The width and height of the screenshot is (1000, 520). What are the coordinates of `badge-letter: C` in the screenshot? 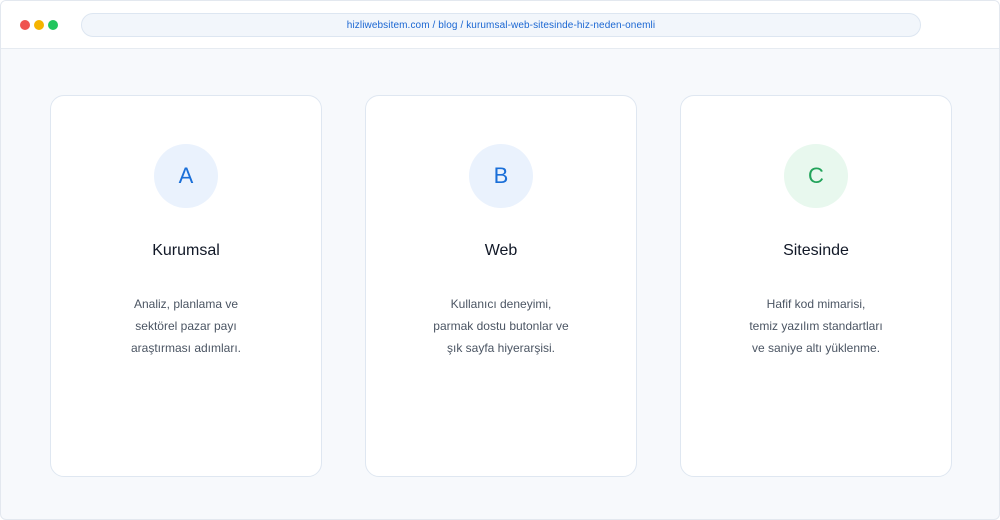 It's located at (816, 175).